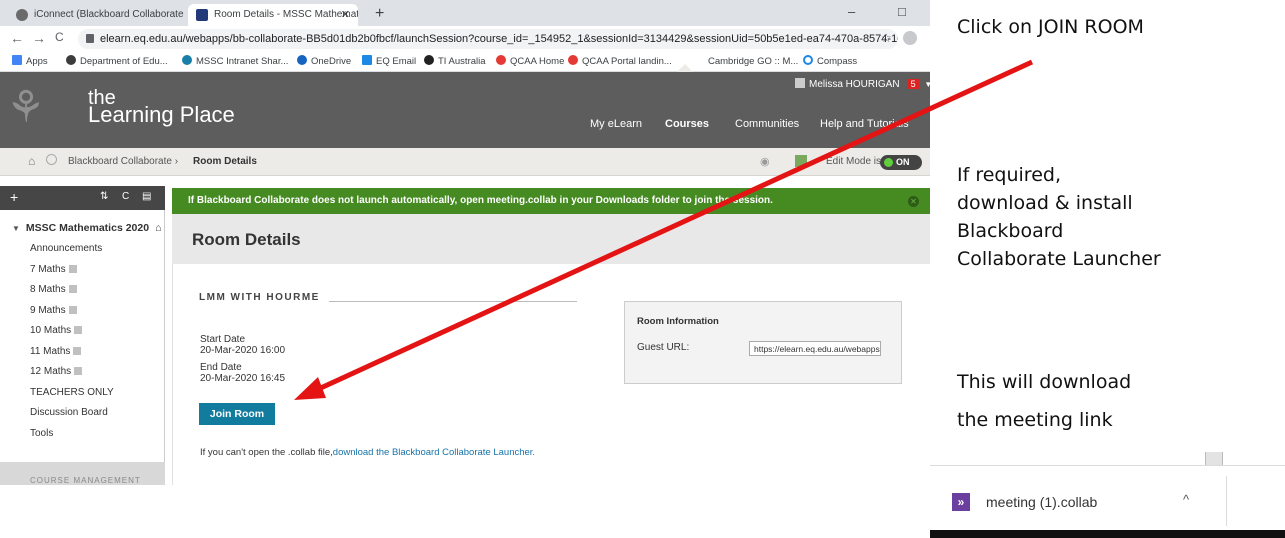 Image resolution: width=1285 pixels, height=538 pixels. Describe the element at coordinates (886, 38) in the screenshot. I see `bookmark-star-icon: ☆` at that location.